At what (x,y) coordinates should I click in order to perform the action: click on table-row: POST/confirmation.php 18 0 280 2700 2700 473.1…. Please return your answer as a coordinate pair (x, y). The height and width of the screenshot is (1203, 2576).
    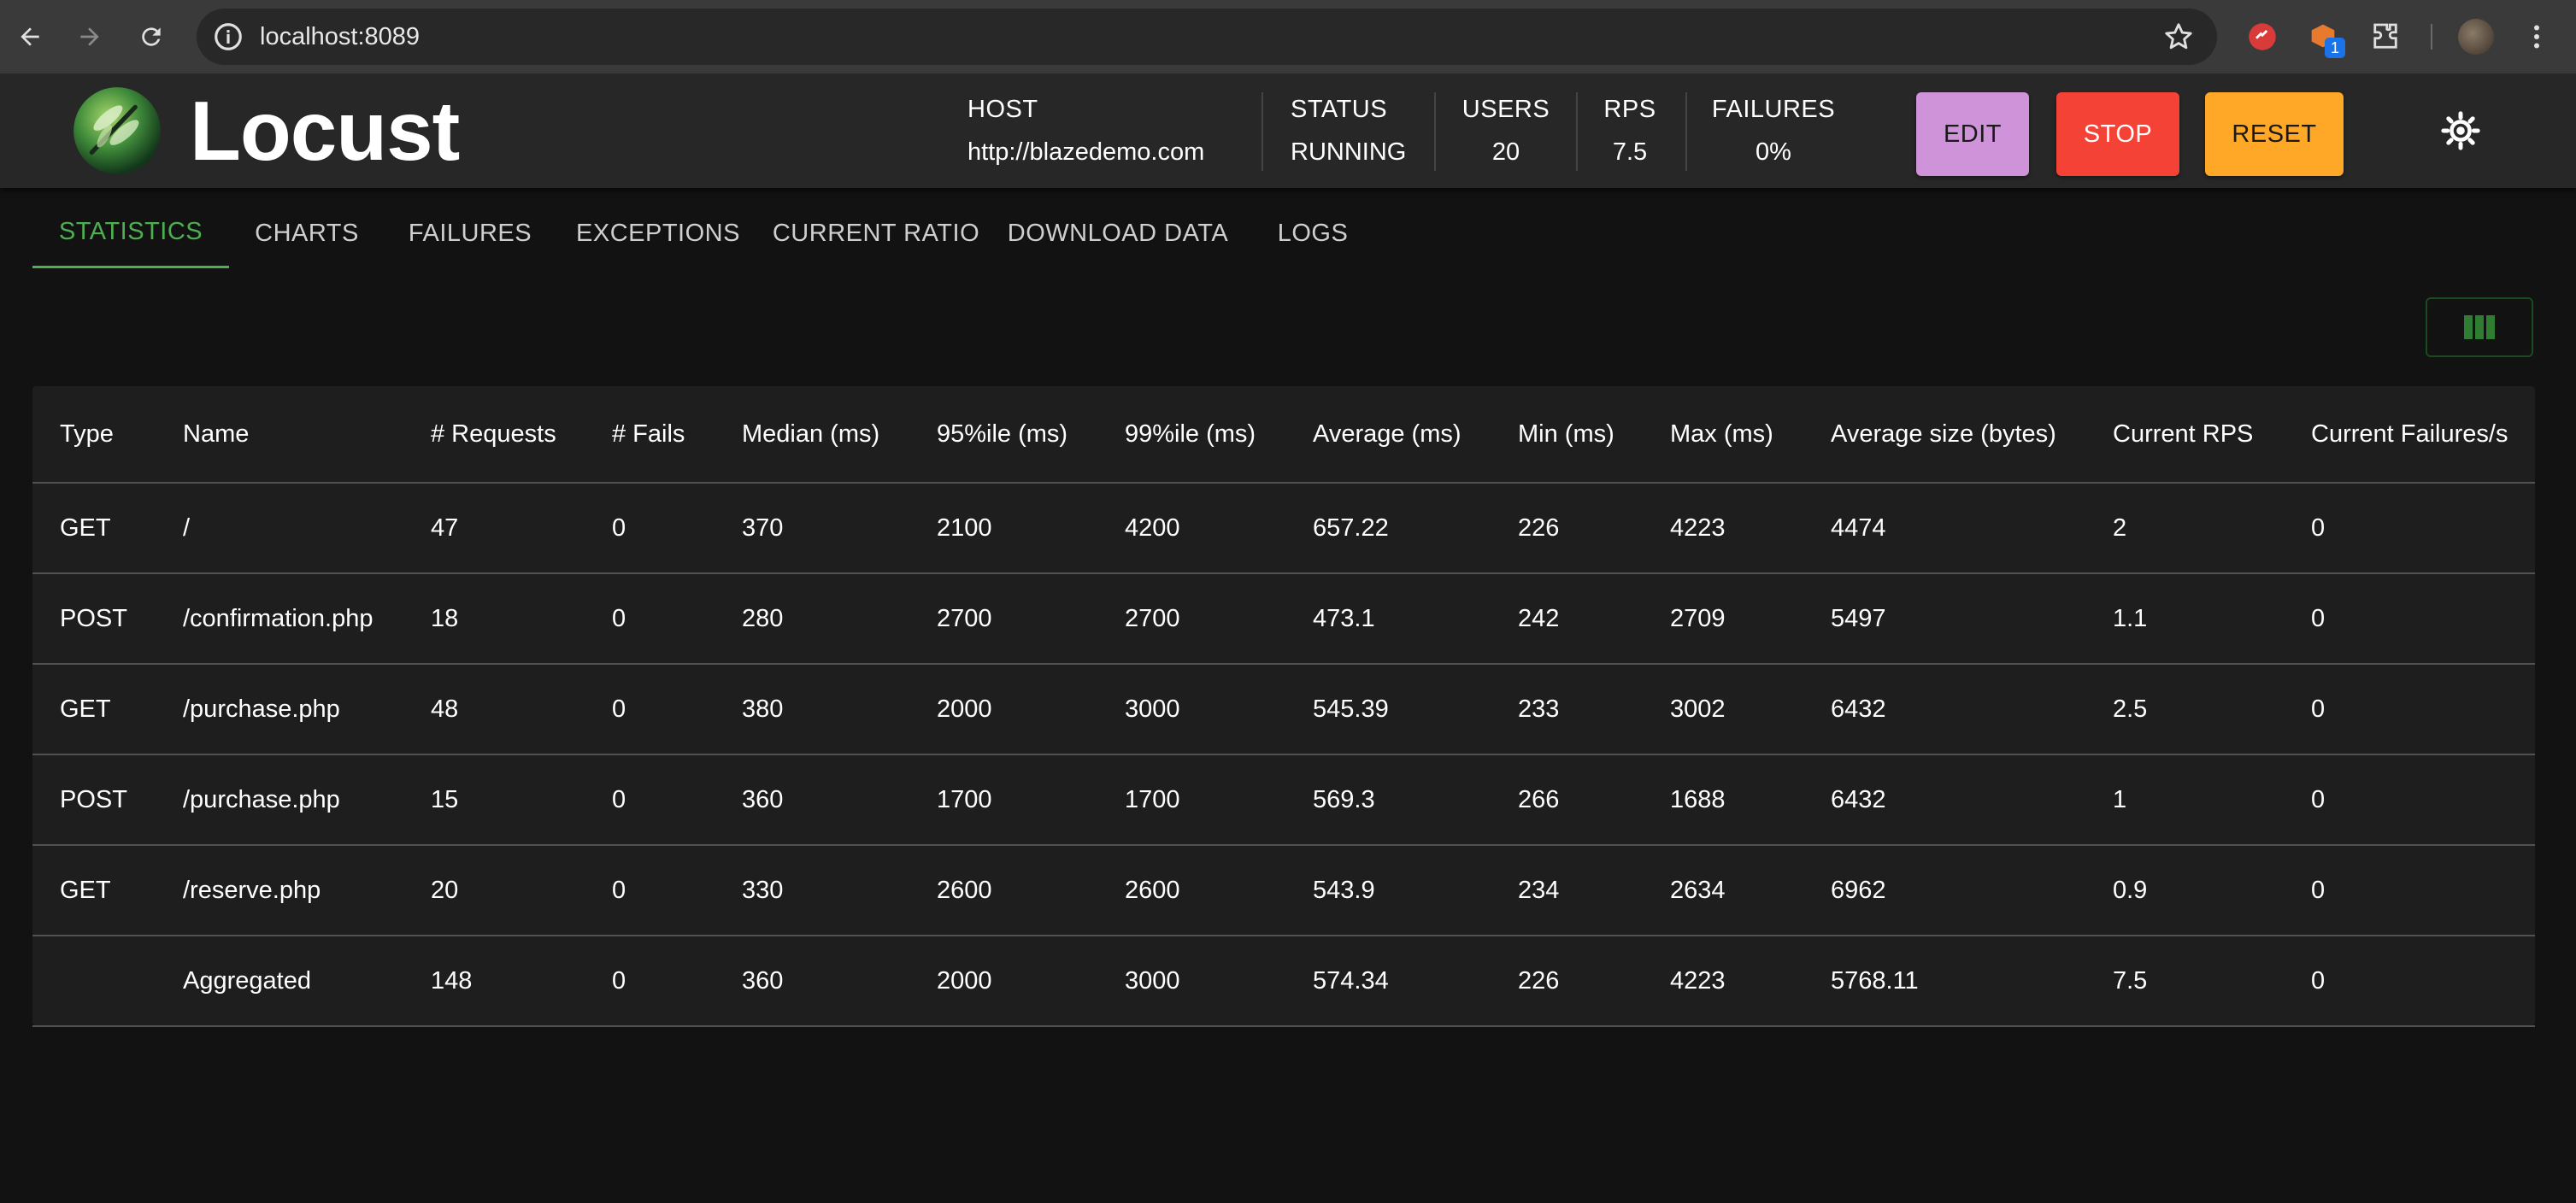
    Looking at the image, I should click on (1283, 619).